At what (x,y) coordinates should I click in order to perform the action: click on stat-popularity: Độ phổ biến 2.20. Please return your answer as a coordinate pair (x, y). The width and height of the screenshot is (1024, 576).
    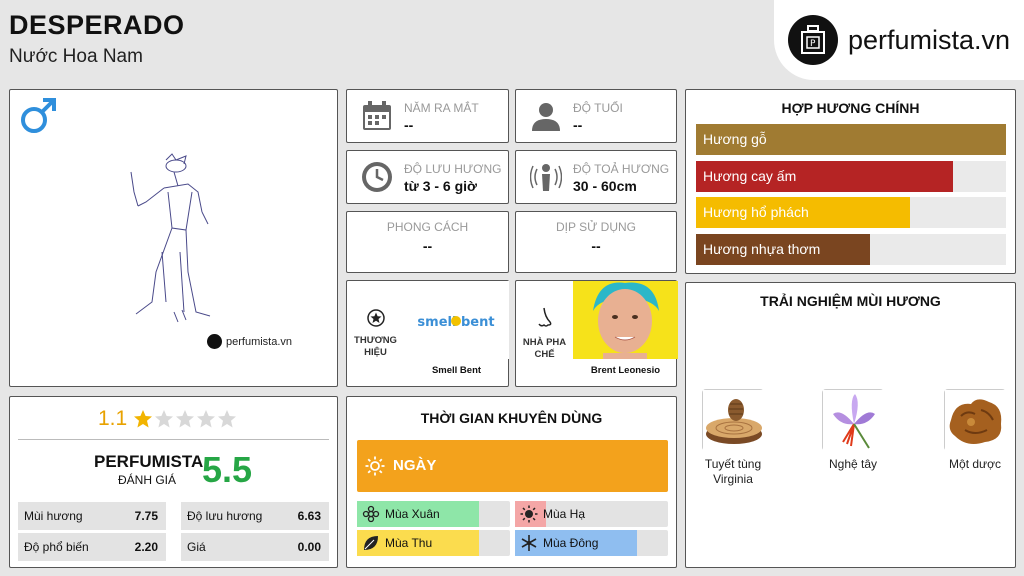
    Looking at the image, I should click on (92, 547).